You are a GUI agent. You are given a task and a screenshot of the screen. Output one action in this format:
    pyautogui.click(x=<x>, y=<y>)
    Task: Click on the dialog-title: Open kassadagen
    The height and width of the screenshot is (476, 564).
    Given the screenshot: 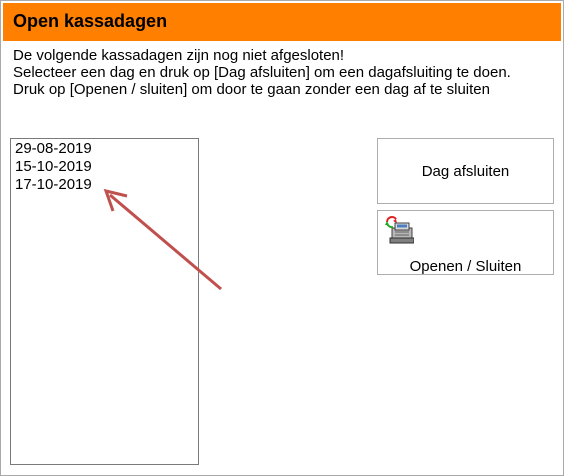 What is the action you would take?
    pyautogui.click(x=90, y=21)
    